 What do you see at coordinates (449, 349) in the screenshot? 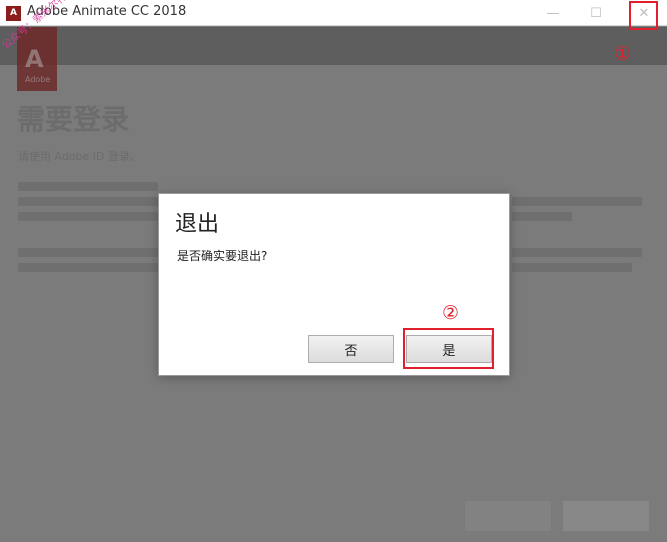
I see `yes-button: 是` at bounding box center [449, 349].